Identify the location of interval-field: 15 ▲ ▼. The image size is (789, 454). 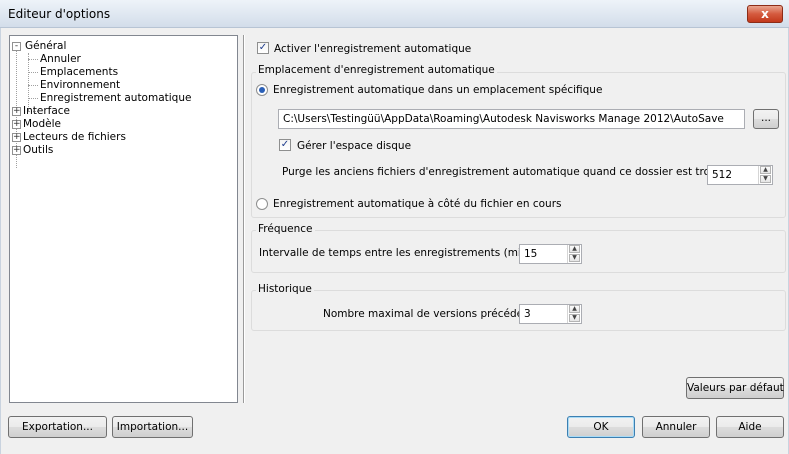
(550, 254).